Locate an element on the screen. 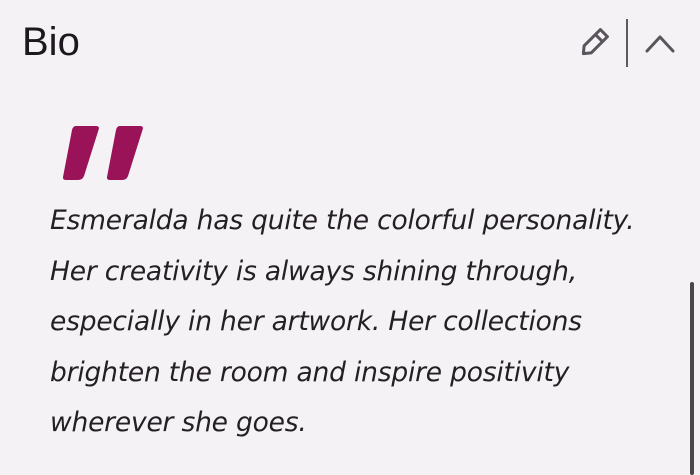 The image size is (700, 475). quote-mark-icon is located at coordinates (102, 153).